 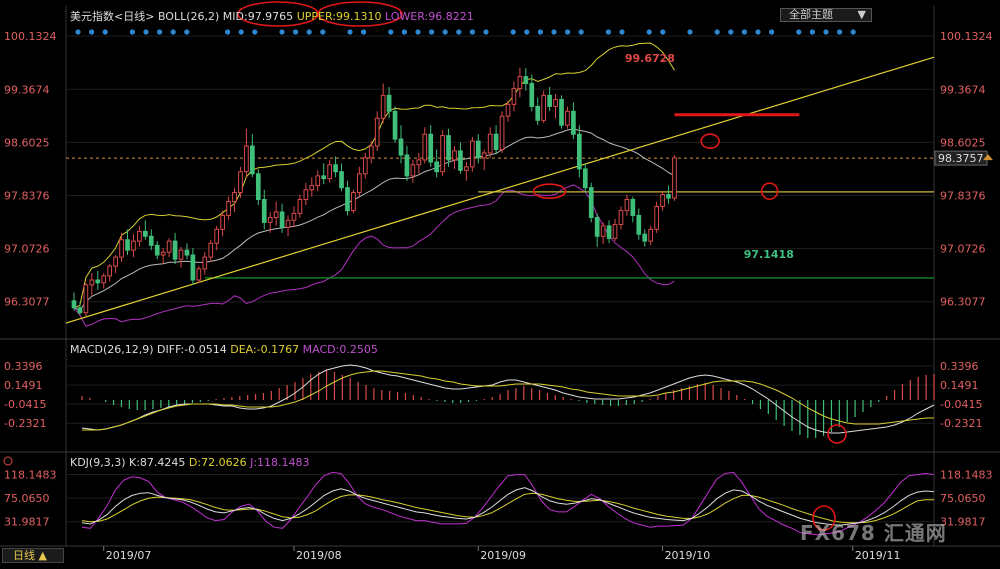 I want to click on price-tick-left: 98.6025, so click(x=27, y=142).